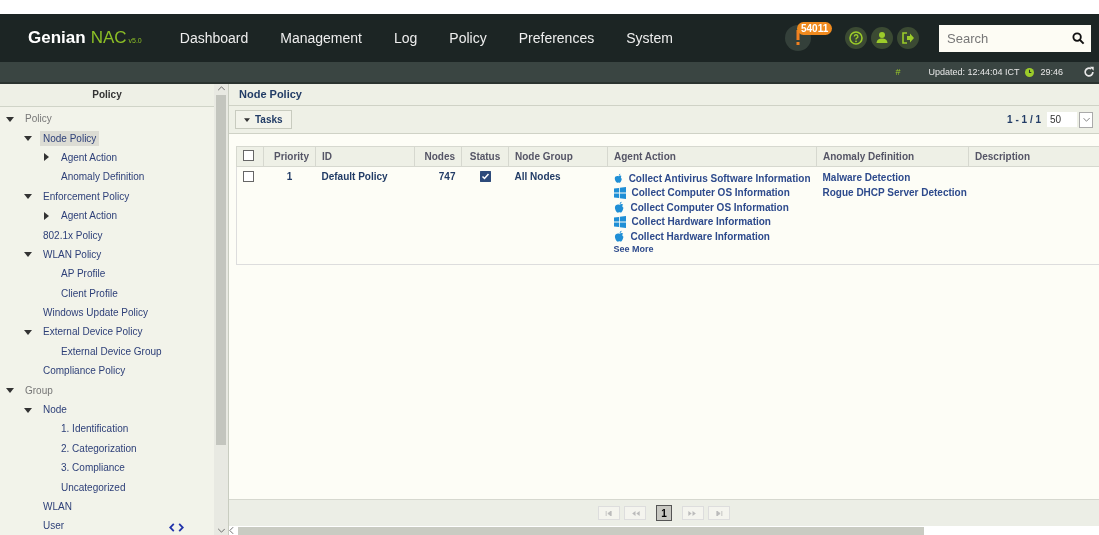  I want to click on tree-item: Group, so click(39, 390).